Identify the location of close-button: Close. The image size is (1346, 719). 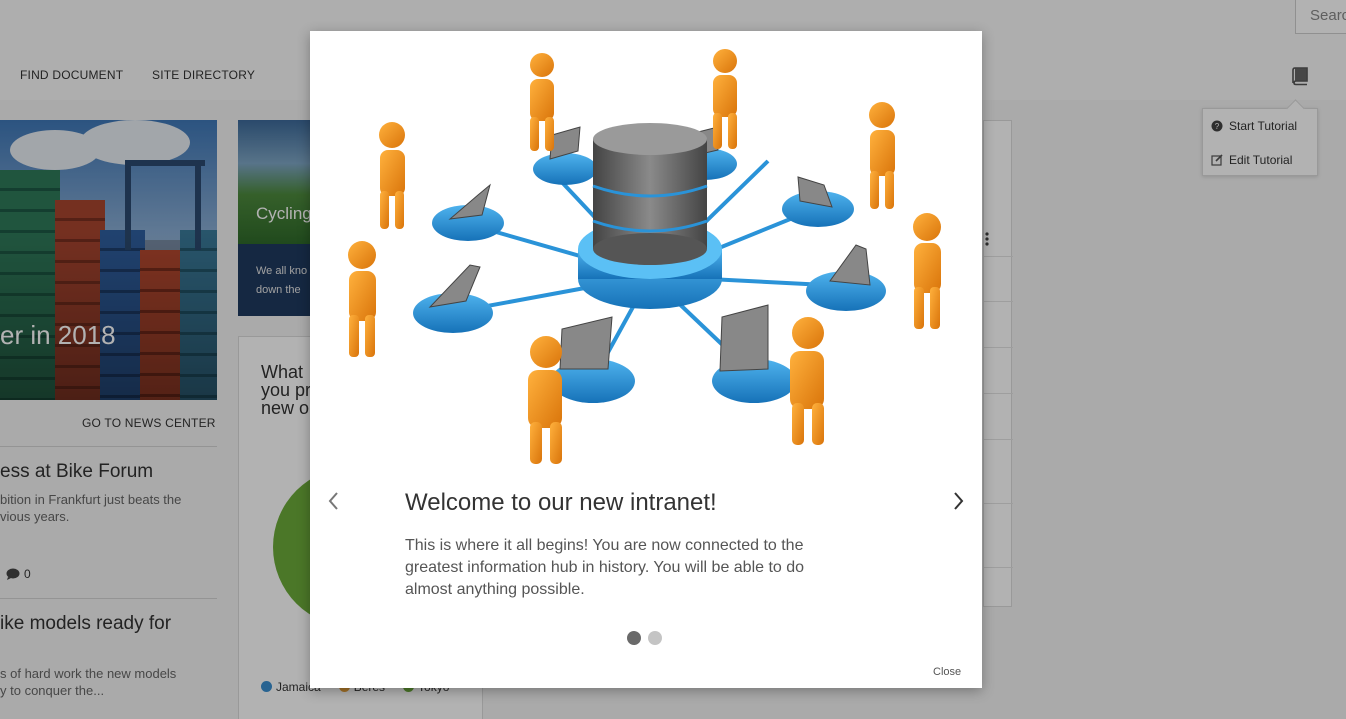
(947, 672).